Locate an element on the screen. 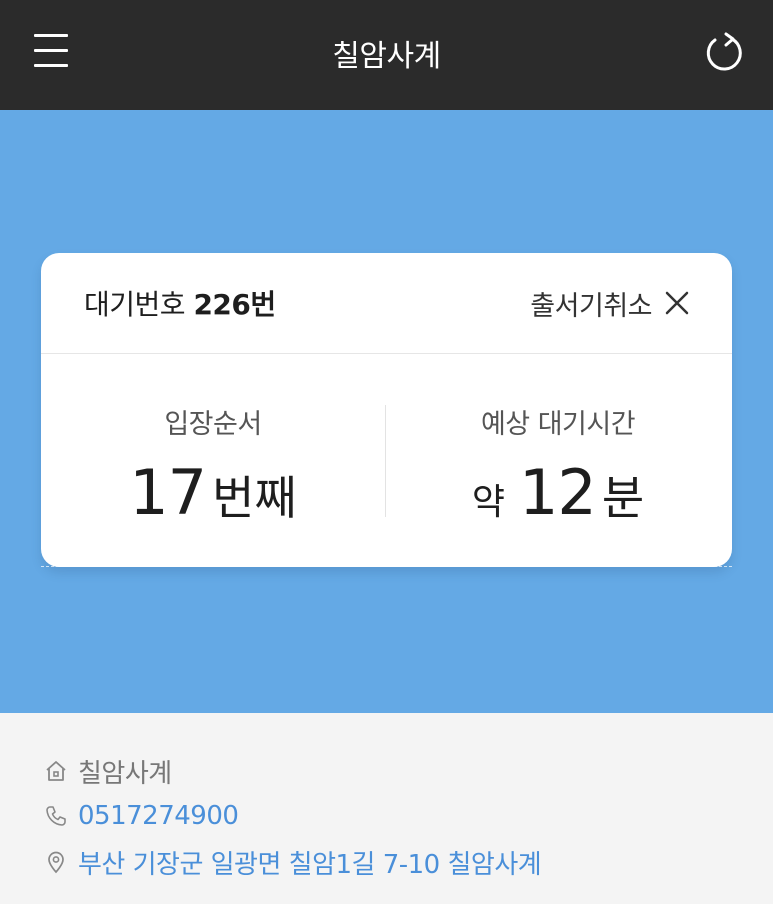 The image size is (773, 904). store-name-row: 칠암사계 is located at coordinates (108, 771).